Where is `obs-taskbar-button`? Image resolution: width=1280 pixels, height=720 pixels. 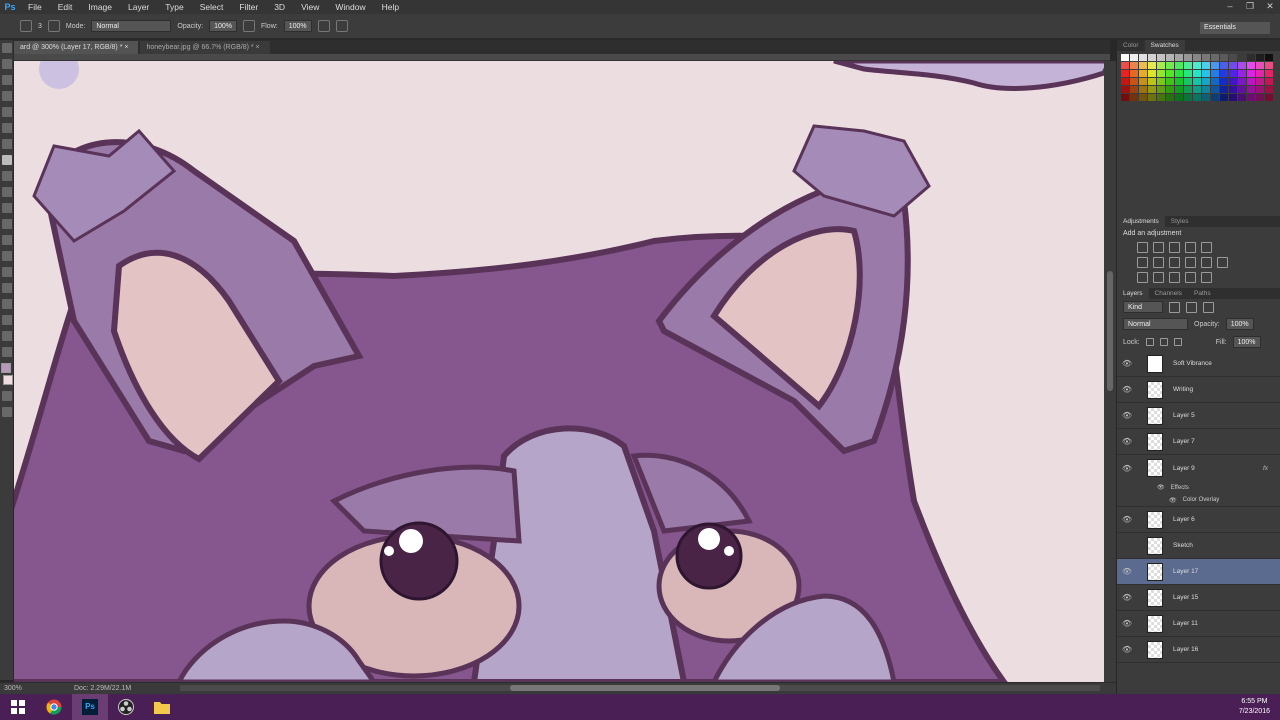
obs-taskbar-button is located at coordinates (126, 707).